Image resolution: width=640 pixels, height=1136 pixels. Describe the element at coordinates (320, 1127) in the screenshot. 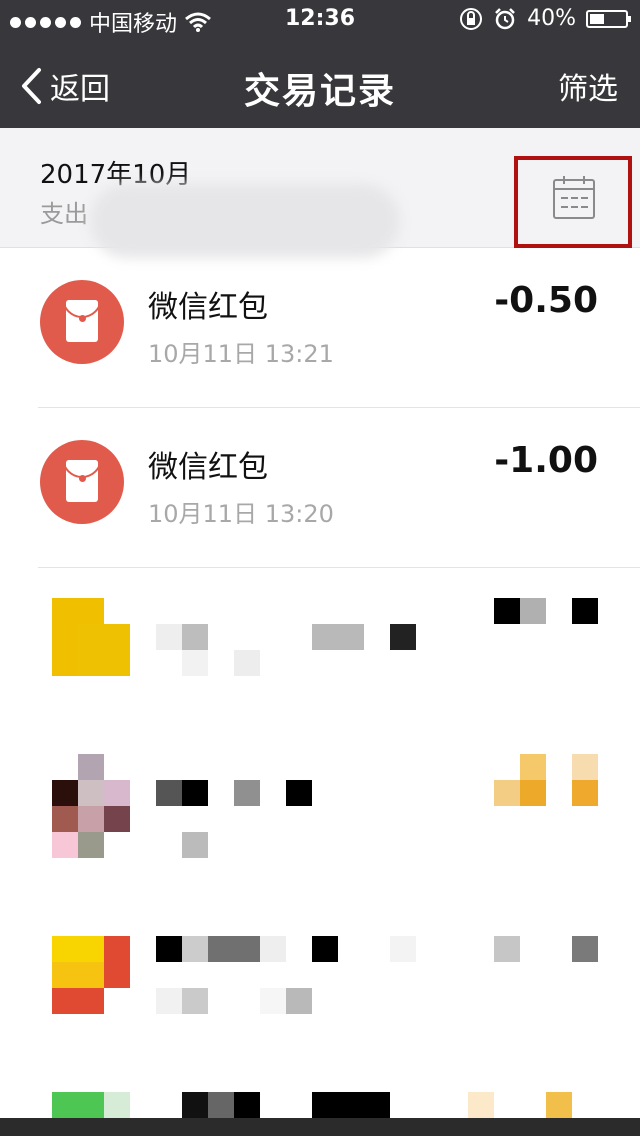

I see `bottom-strip` at that location.